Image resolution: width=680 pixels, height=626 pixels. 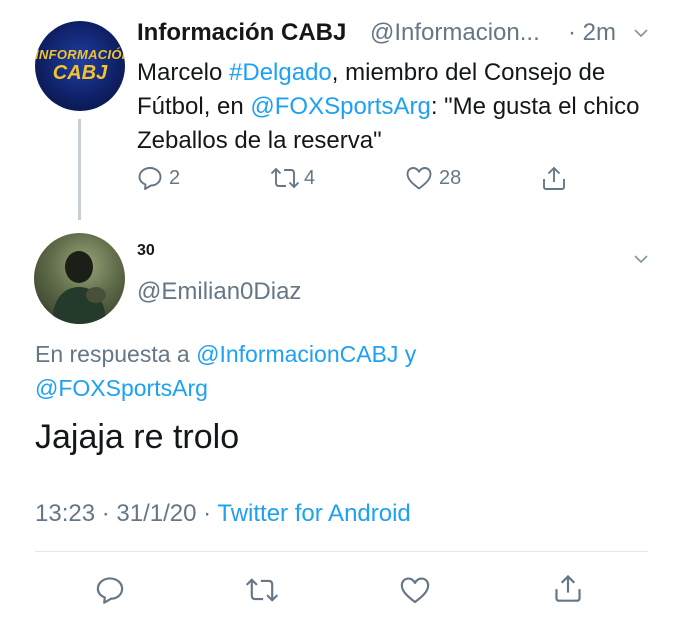 What do you see at coordinates (297, 354) in the screenshot?
I see `mention-link: @InformacionCABJ` at bounding box center [297, 354].